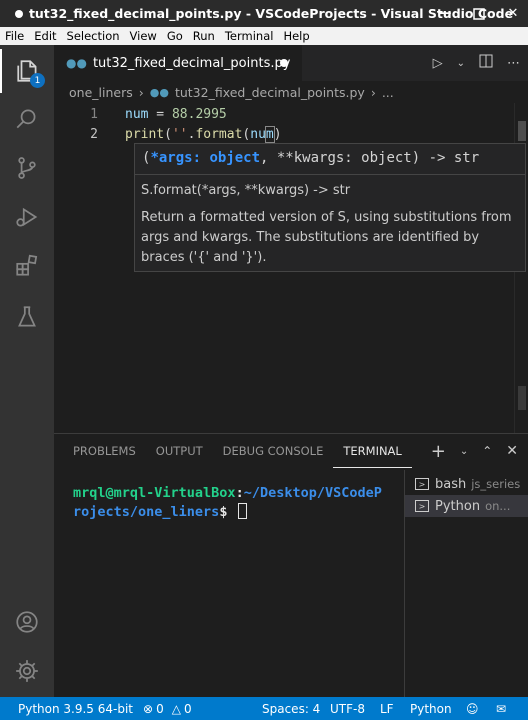 The image size is (528, 720). Describe the element at coordinates (476, 63) in the screenshot. I see `editor-actions: ▷ ⌄ ⋯` at that location.